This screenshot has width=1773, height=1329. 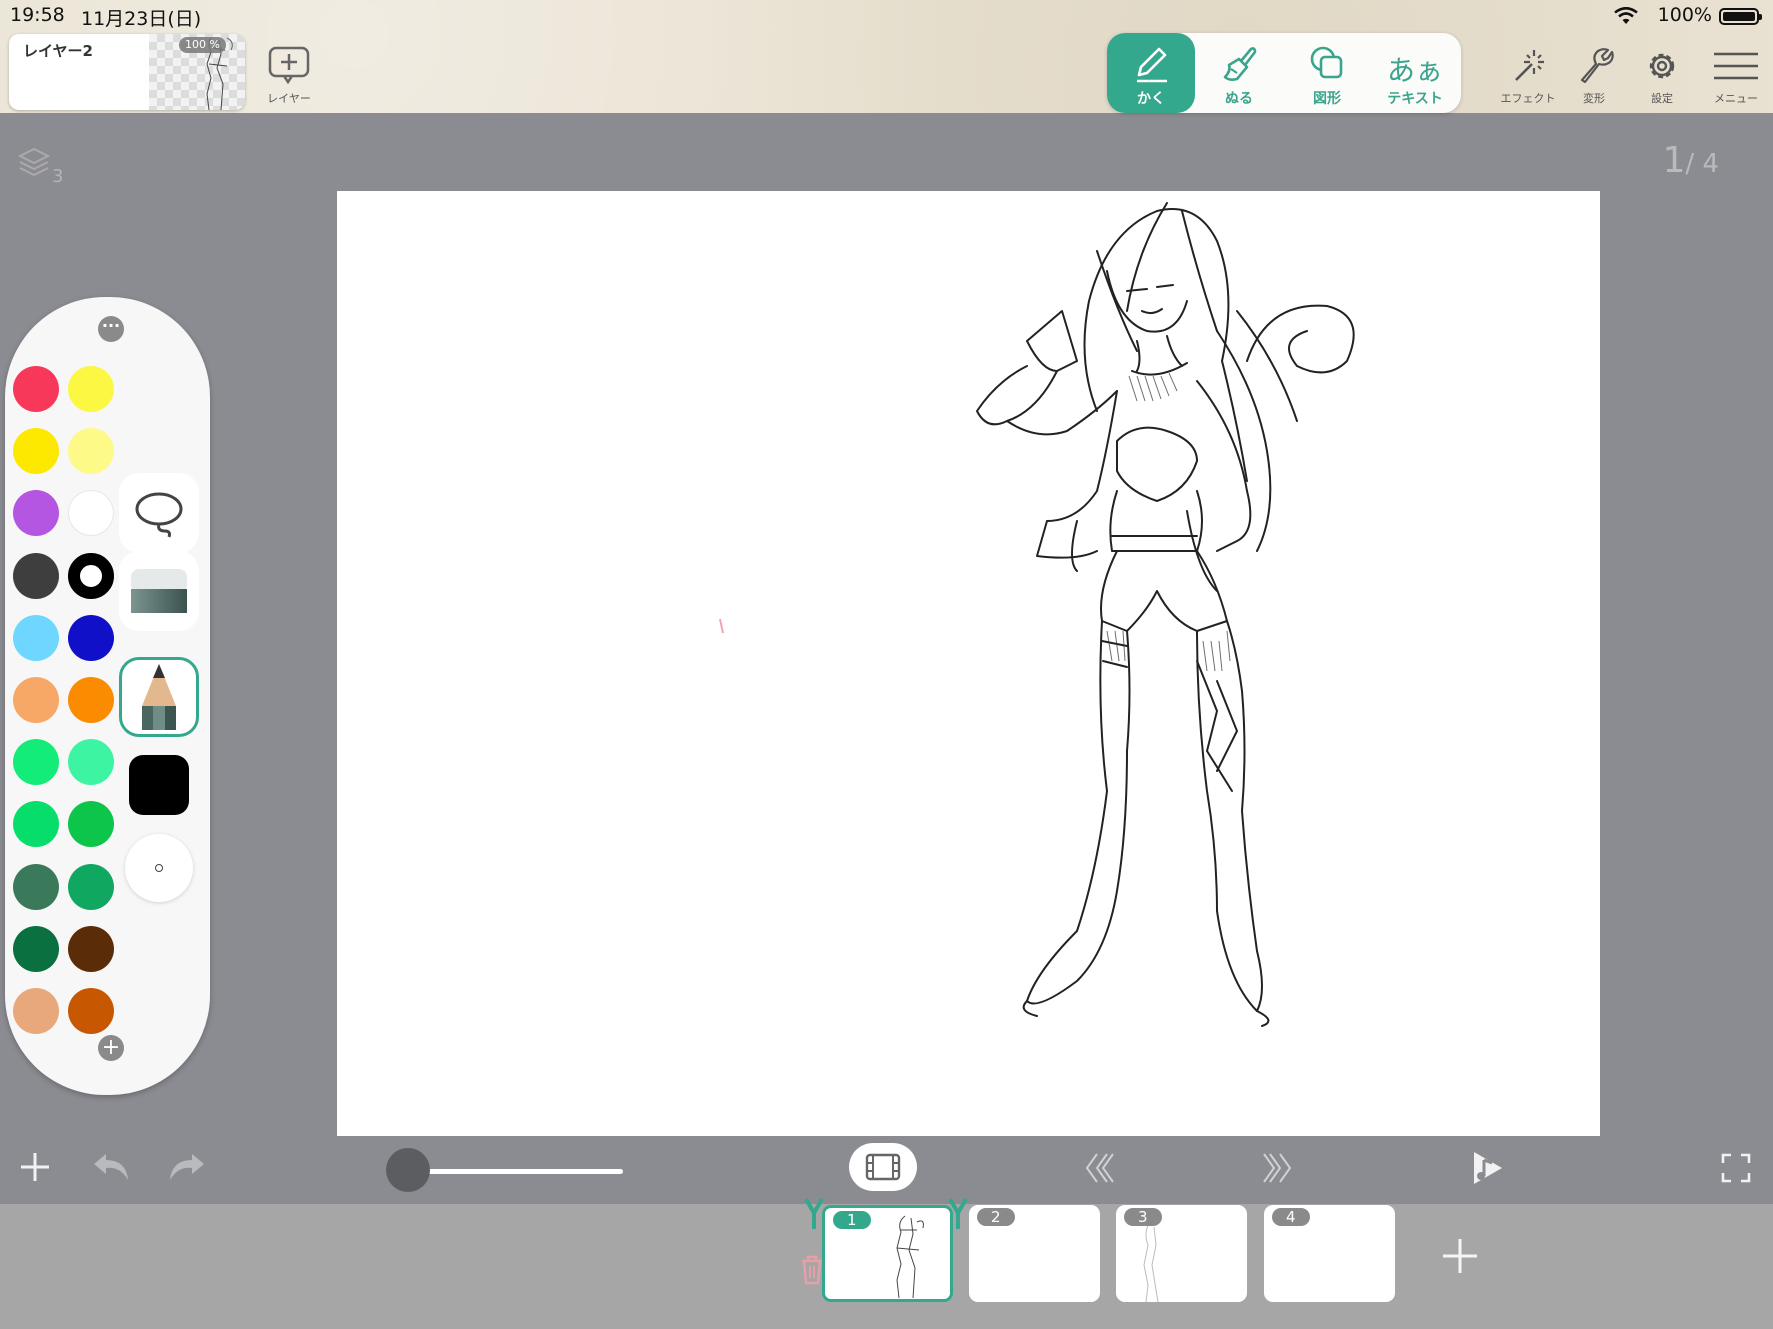 I want to click on add-frame-button, so click(x=1460, y=1258).